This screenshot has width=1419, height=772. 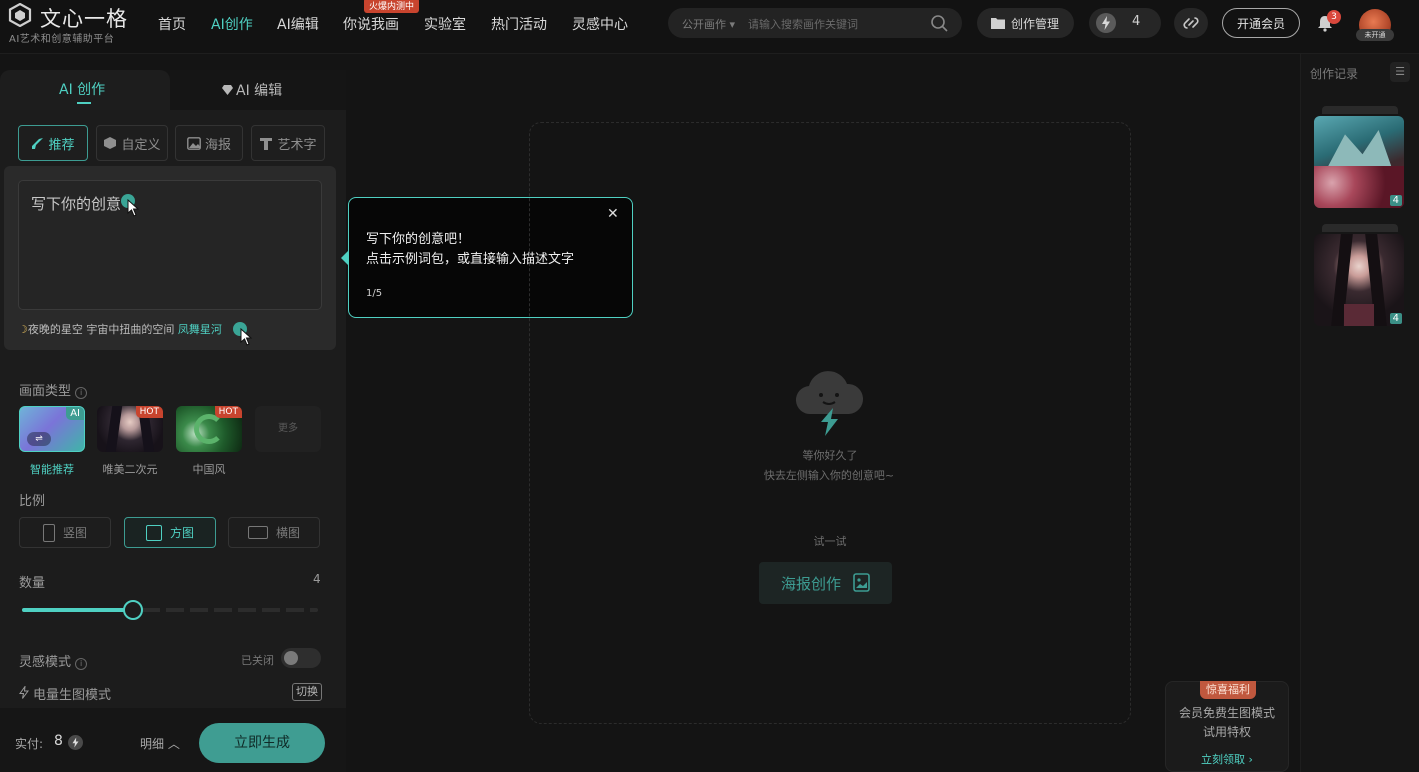 I want to click on quantity-slider-handle, so click(x=133, y=610).